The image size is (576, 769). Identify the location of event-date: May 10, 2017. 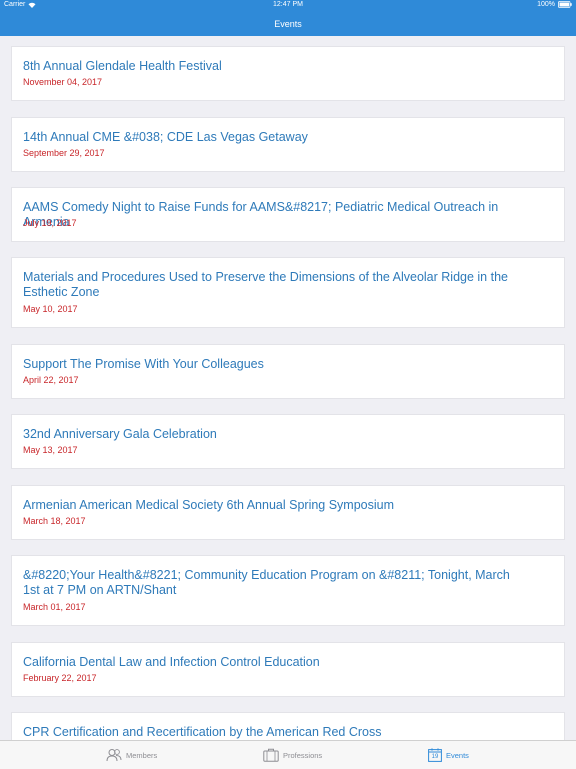
(50, 309).